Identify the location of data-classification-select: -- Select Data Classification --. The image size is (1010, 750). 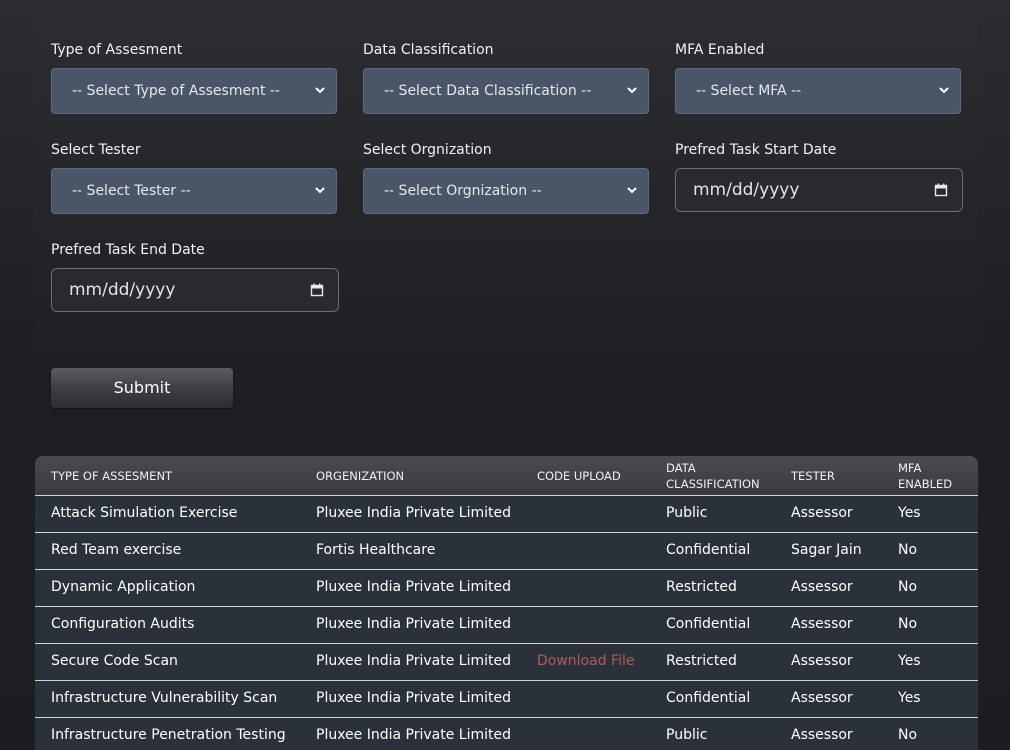
(506, 91).